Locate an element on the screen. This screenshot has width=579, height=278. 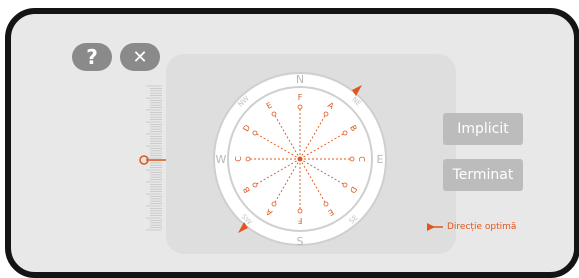
east-label: E is located at coordinates (380, 159).